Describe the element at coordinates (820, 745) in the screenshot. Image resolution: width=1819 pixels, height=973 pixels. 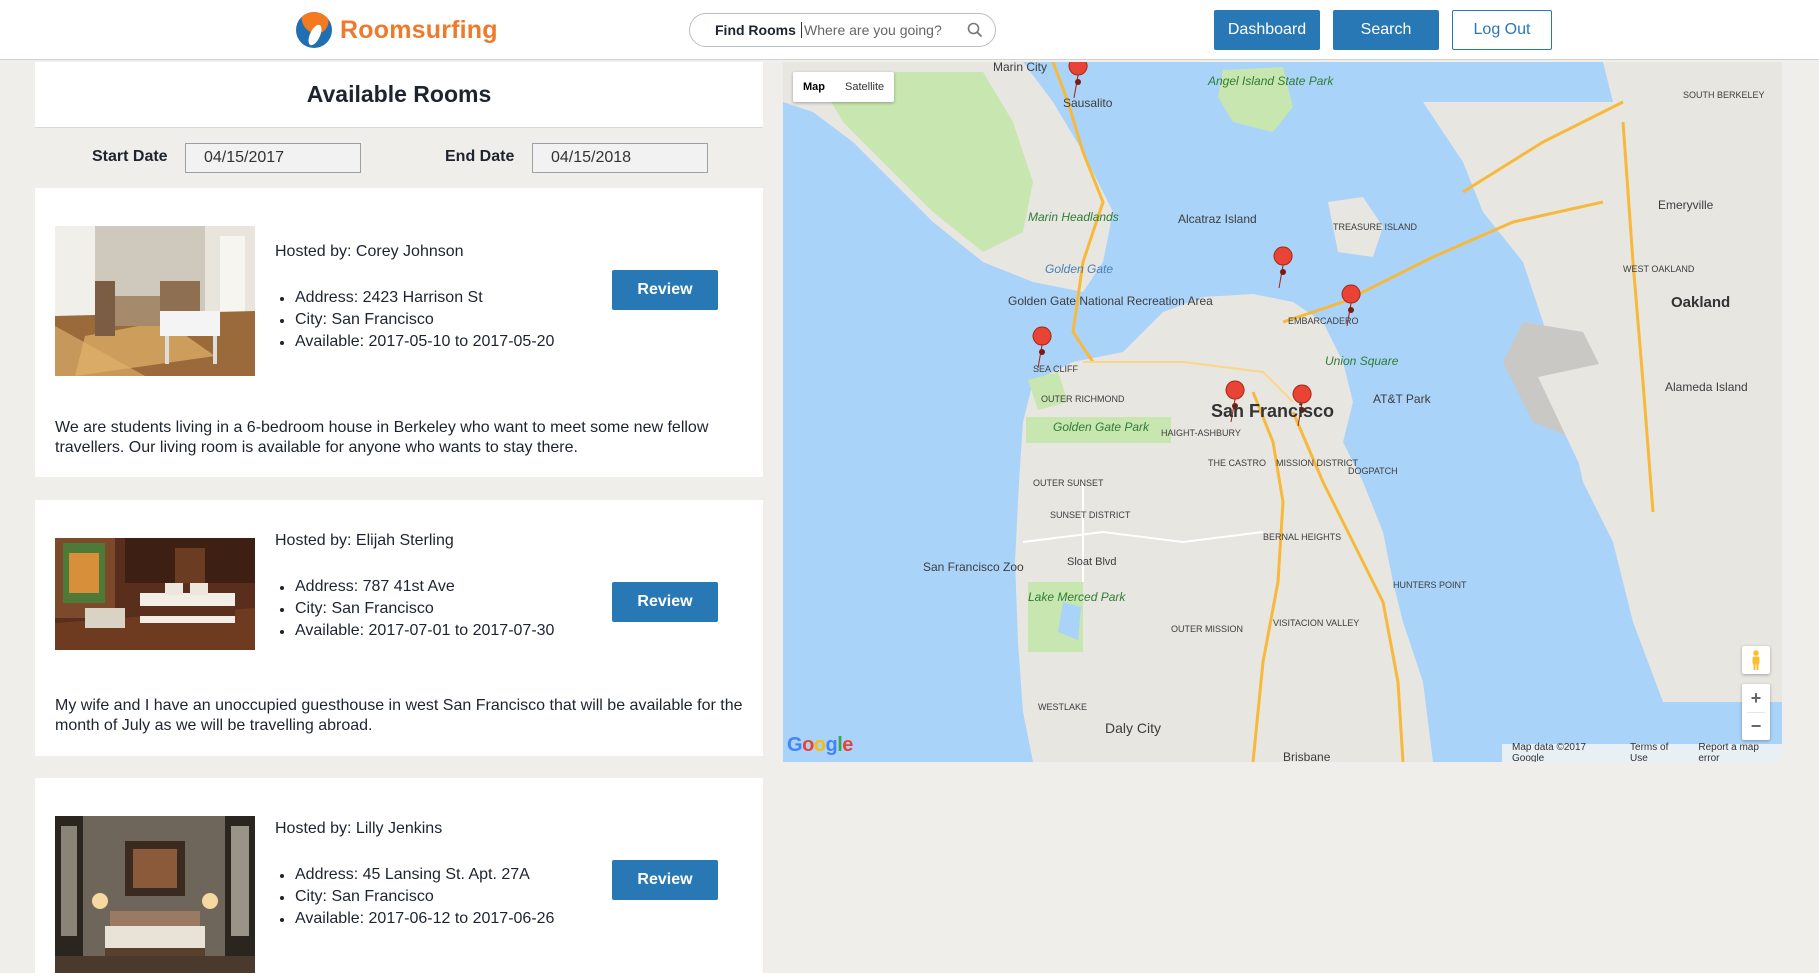
I see `google-logo: Google` at that location.